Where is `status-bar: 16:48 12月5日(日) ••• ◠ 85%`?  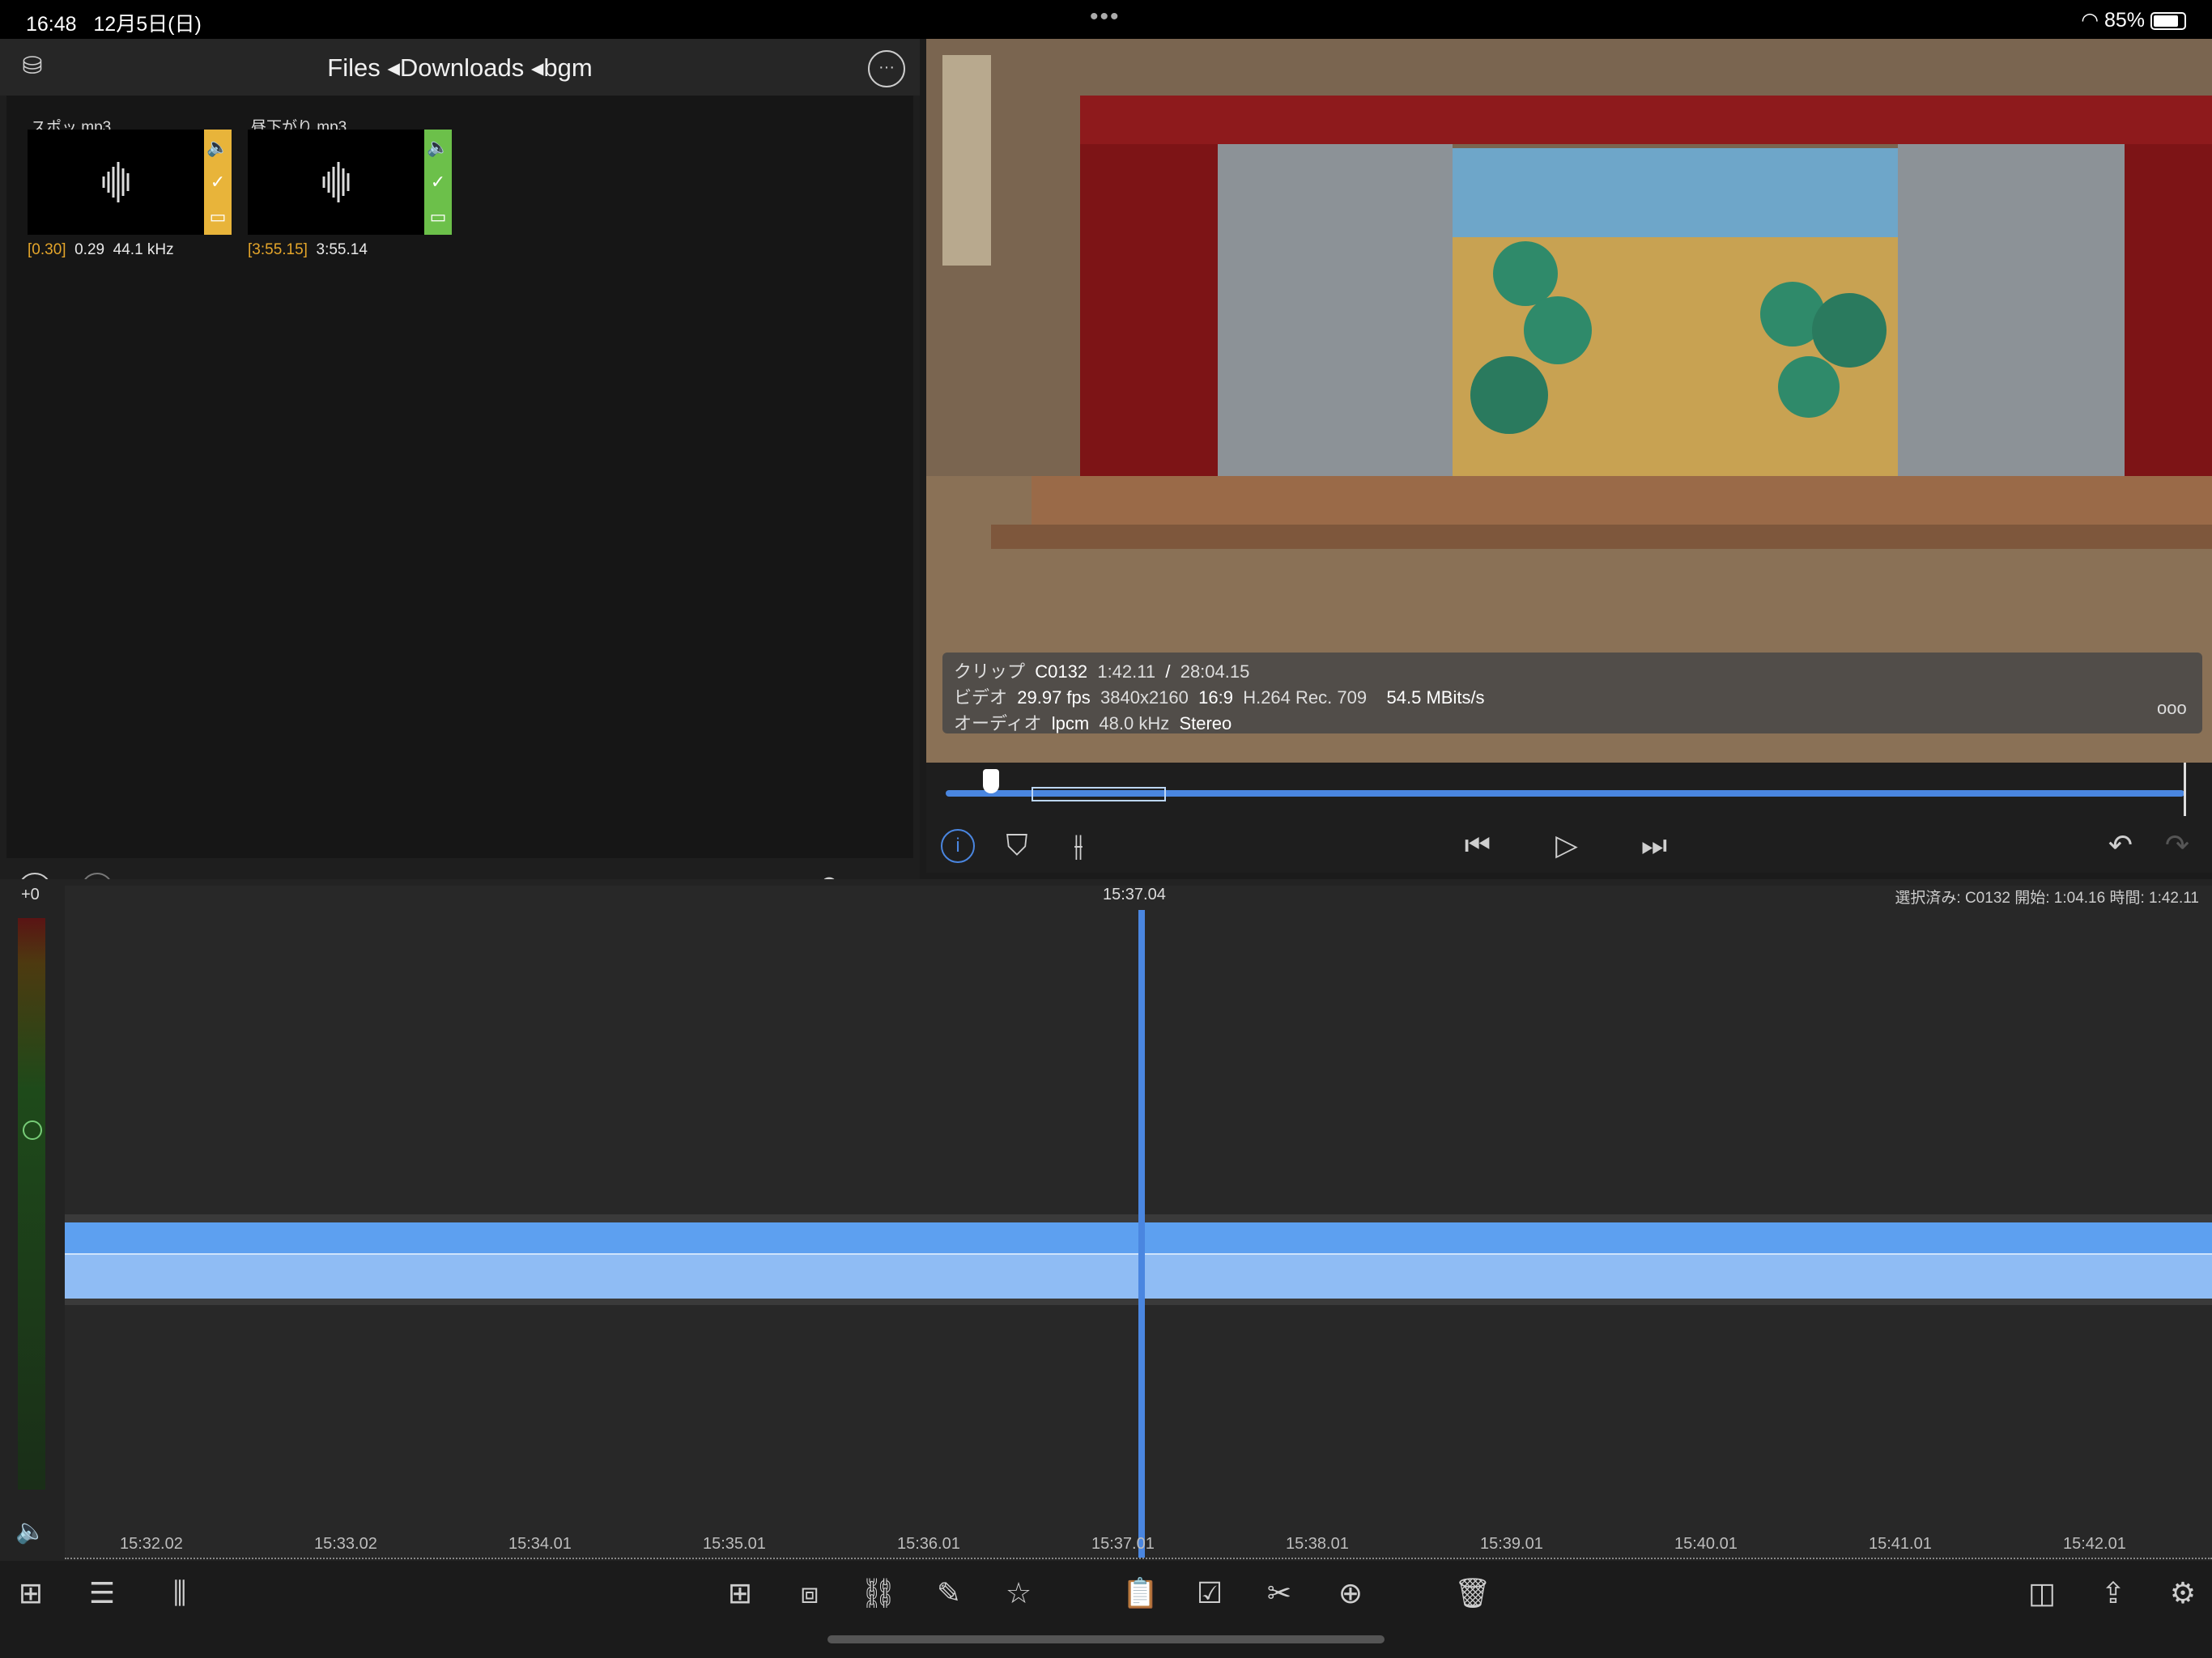 status-bar: 16:48 12月5日(日) ••• ◠ 85% is located at coordinates (1106, 19).